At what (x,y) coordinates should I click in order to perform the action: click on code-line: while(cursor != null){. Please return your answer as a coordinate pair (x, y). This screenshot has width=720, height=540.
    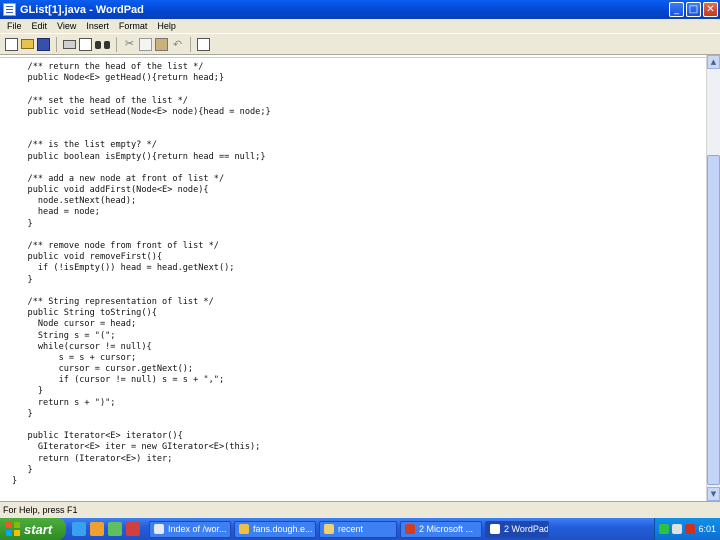
    Looking at the image, I should click on (82, 346).